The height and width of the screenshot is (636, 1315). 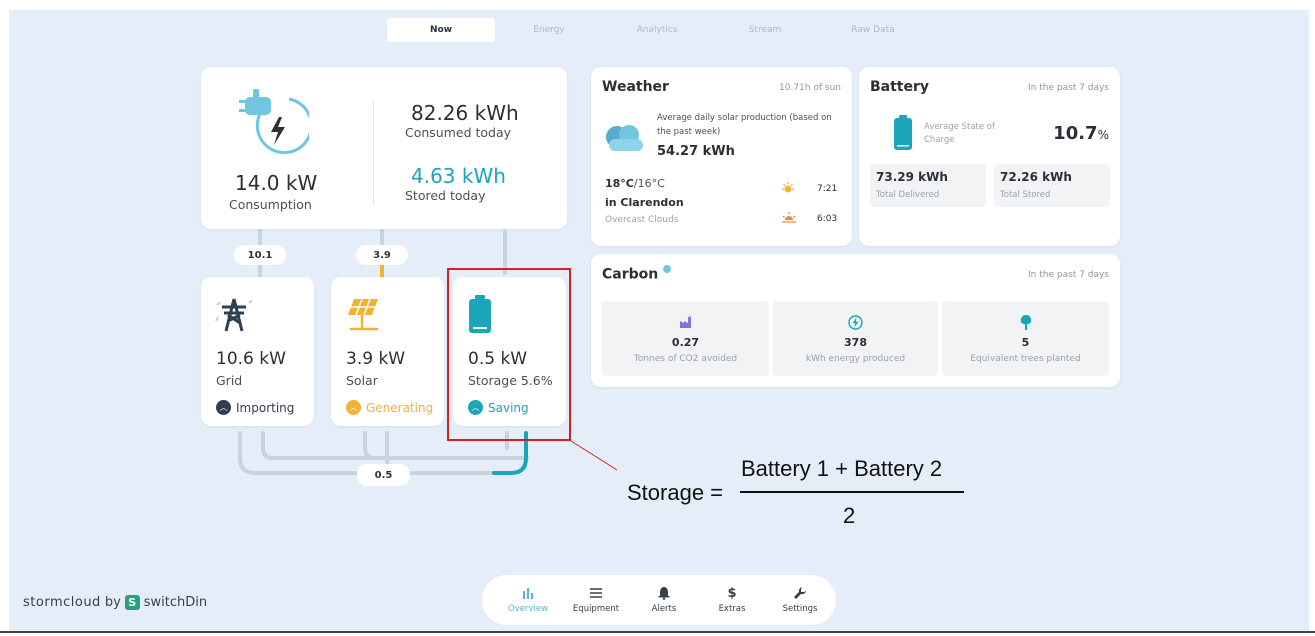 I want to click on conditions: Overcast Clouds, so click(x=642, y=220).